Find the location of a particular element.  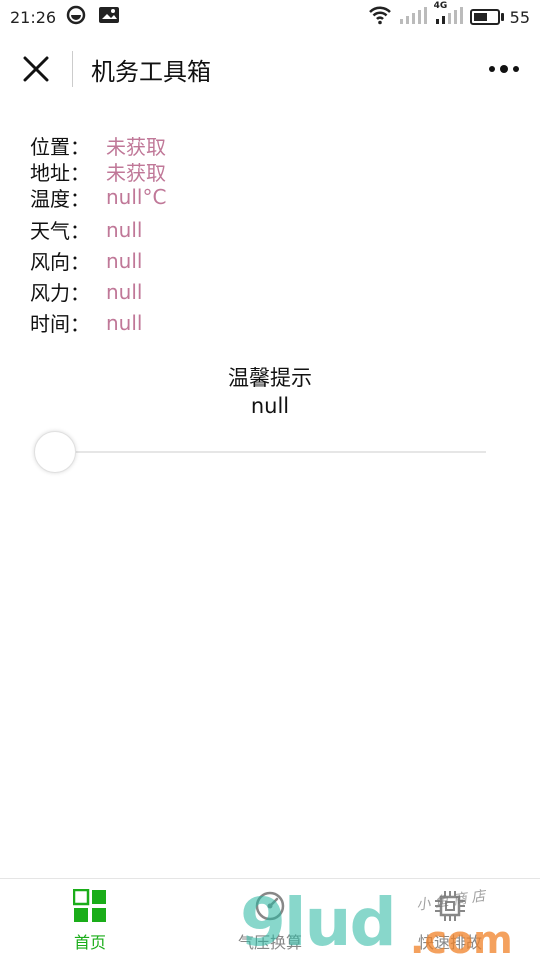

tip-text: null is located at coordinates (270, 406).